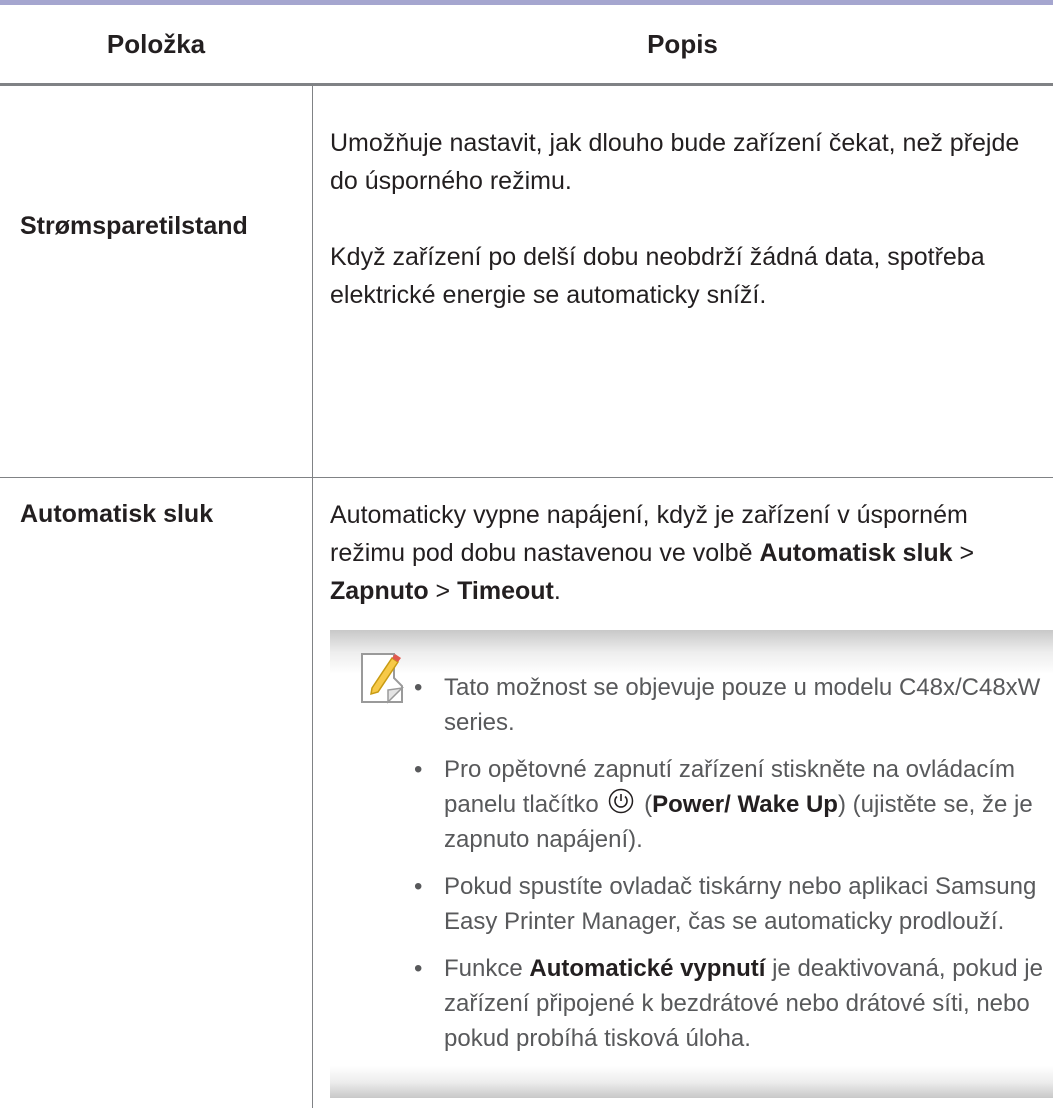 Image resolution: width=1053 pixels, height=1108 pixels. Describe the element at coordinates (856, 553) in the screenshot. I see `menu-path-1: Automatisk sluk` at that location.